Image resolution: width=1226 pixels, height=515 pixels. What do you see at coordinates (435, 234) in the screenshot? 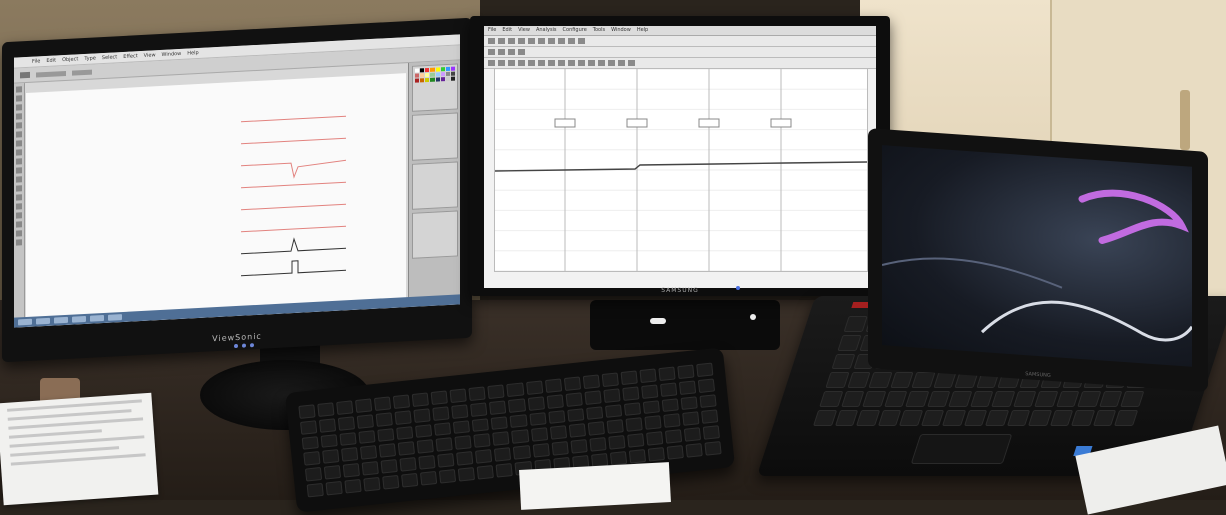
I see `transform-panel` at bounding box center [435, 234].